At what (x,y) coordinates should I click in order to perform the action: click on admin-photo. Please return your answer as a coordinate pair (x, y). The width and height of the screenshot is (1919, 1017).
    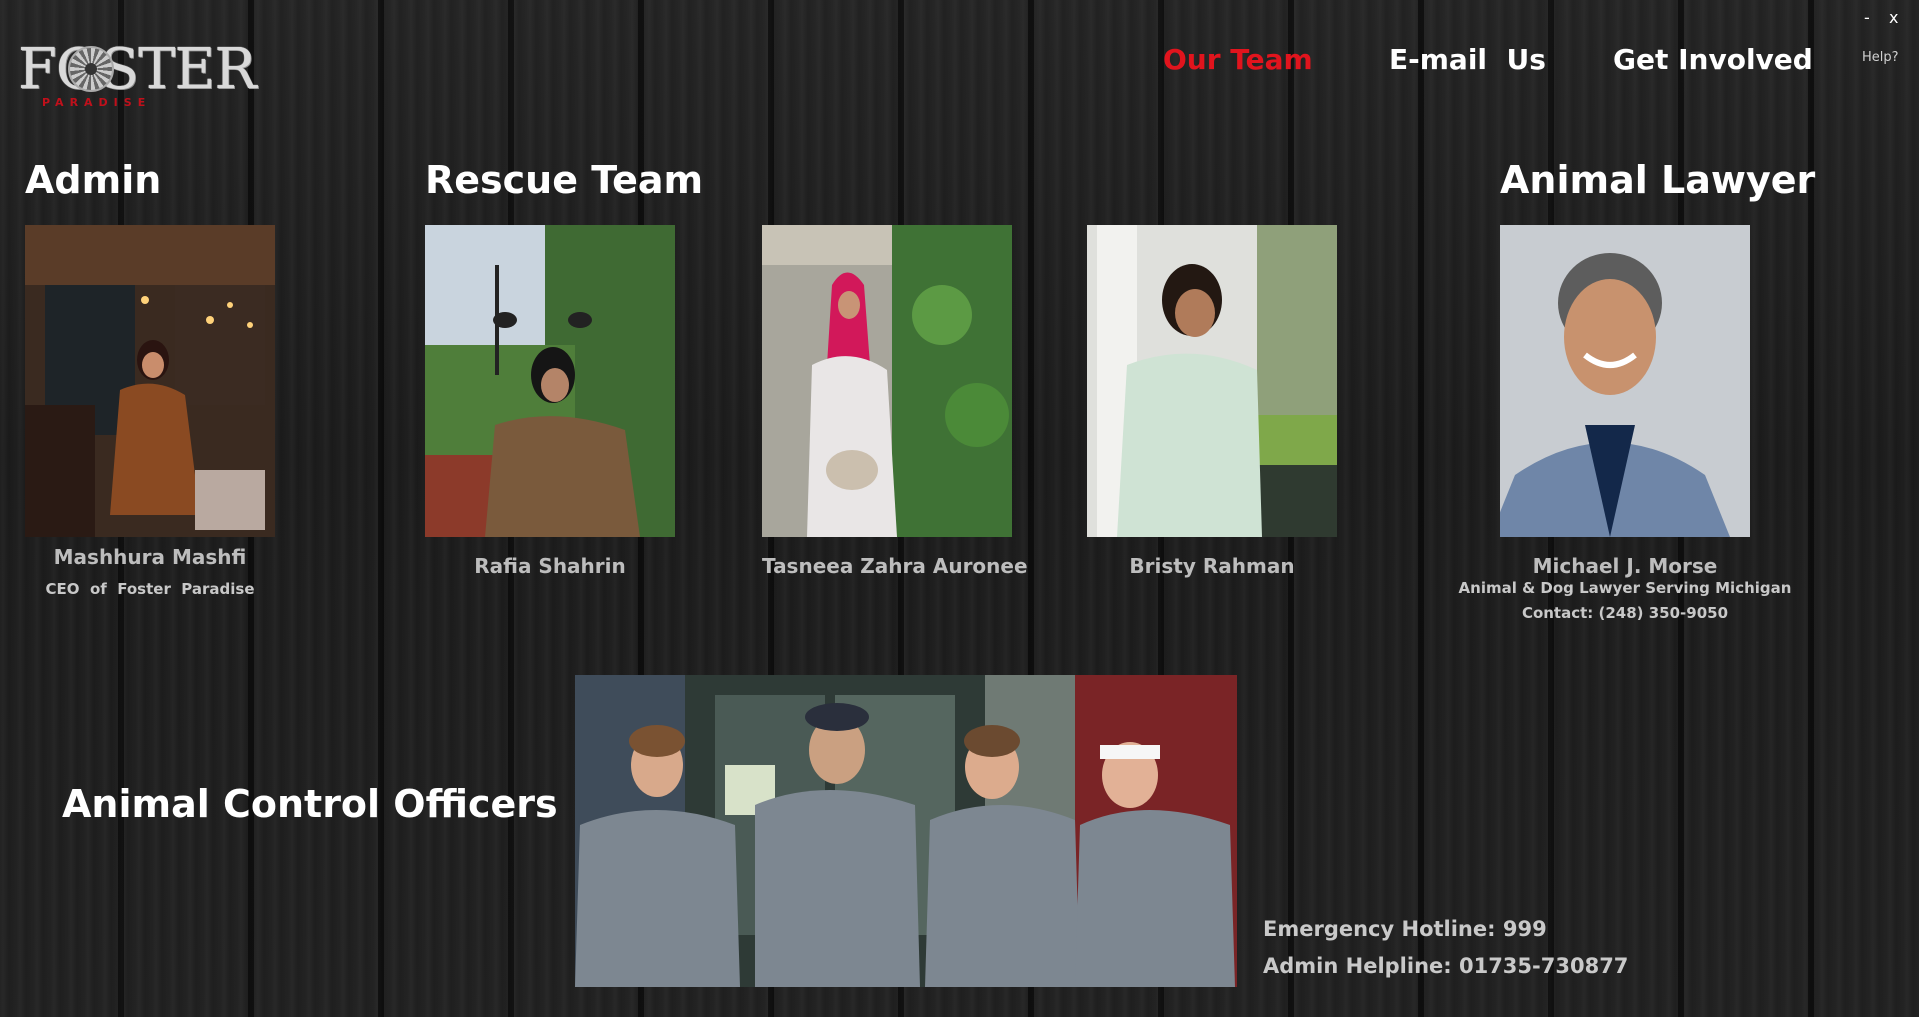
    Looking at the image, I should click on (150, 381).